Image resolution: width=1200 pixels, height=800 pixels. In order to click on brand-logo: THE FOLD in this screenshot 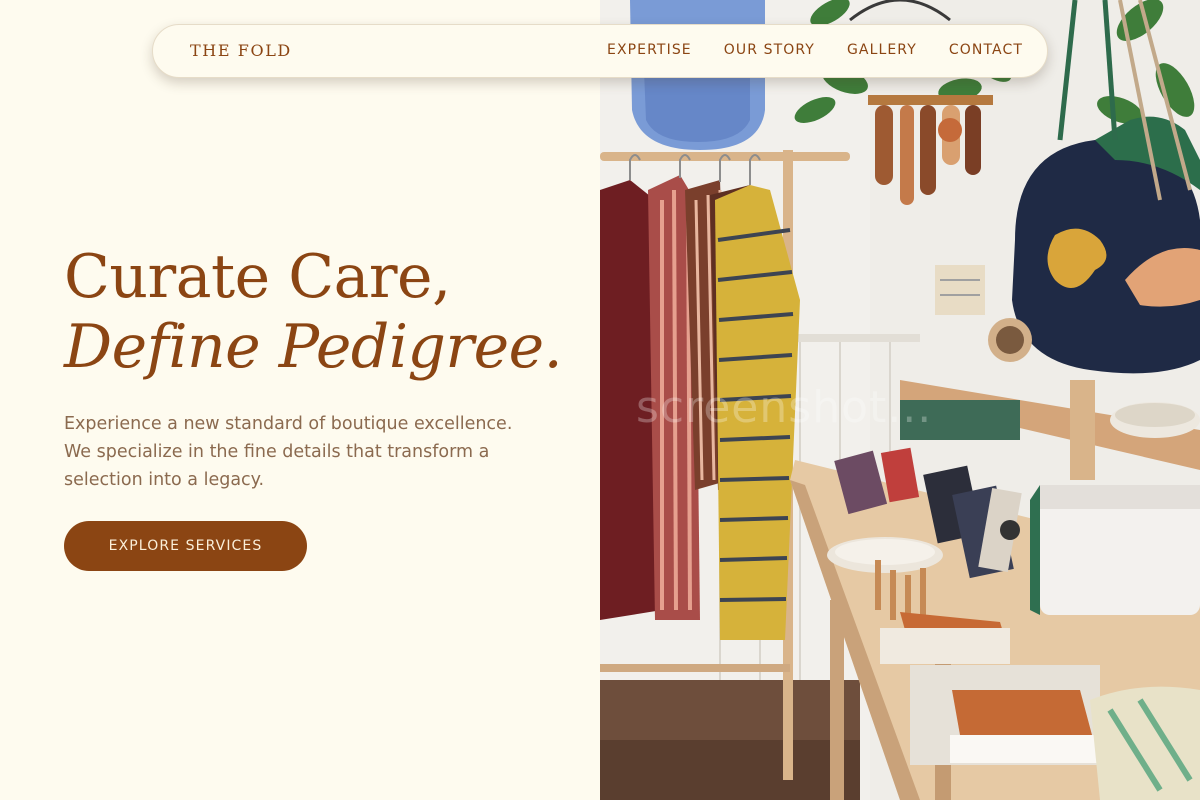, I will do `click(241, 50)`.